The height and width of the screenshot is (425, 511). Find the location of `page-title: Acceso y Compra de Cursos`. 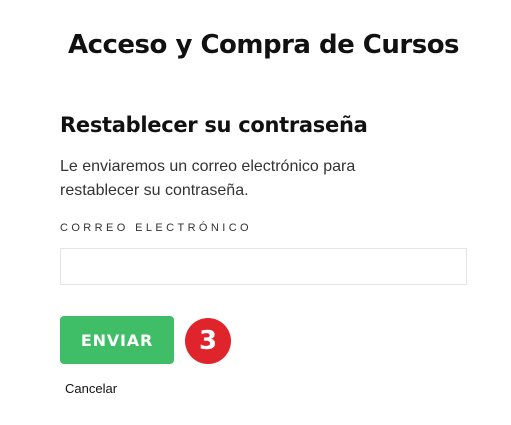

page-title: Acceso y Compra de Cursos is located at coordinates (263, 45).